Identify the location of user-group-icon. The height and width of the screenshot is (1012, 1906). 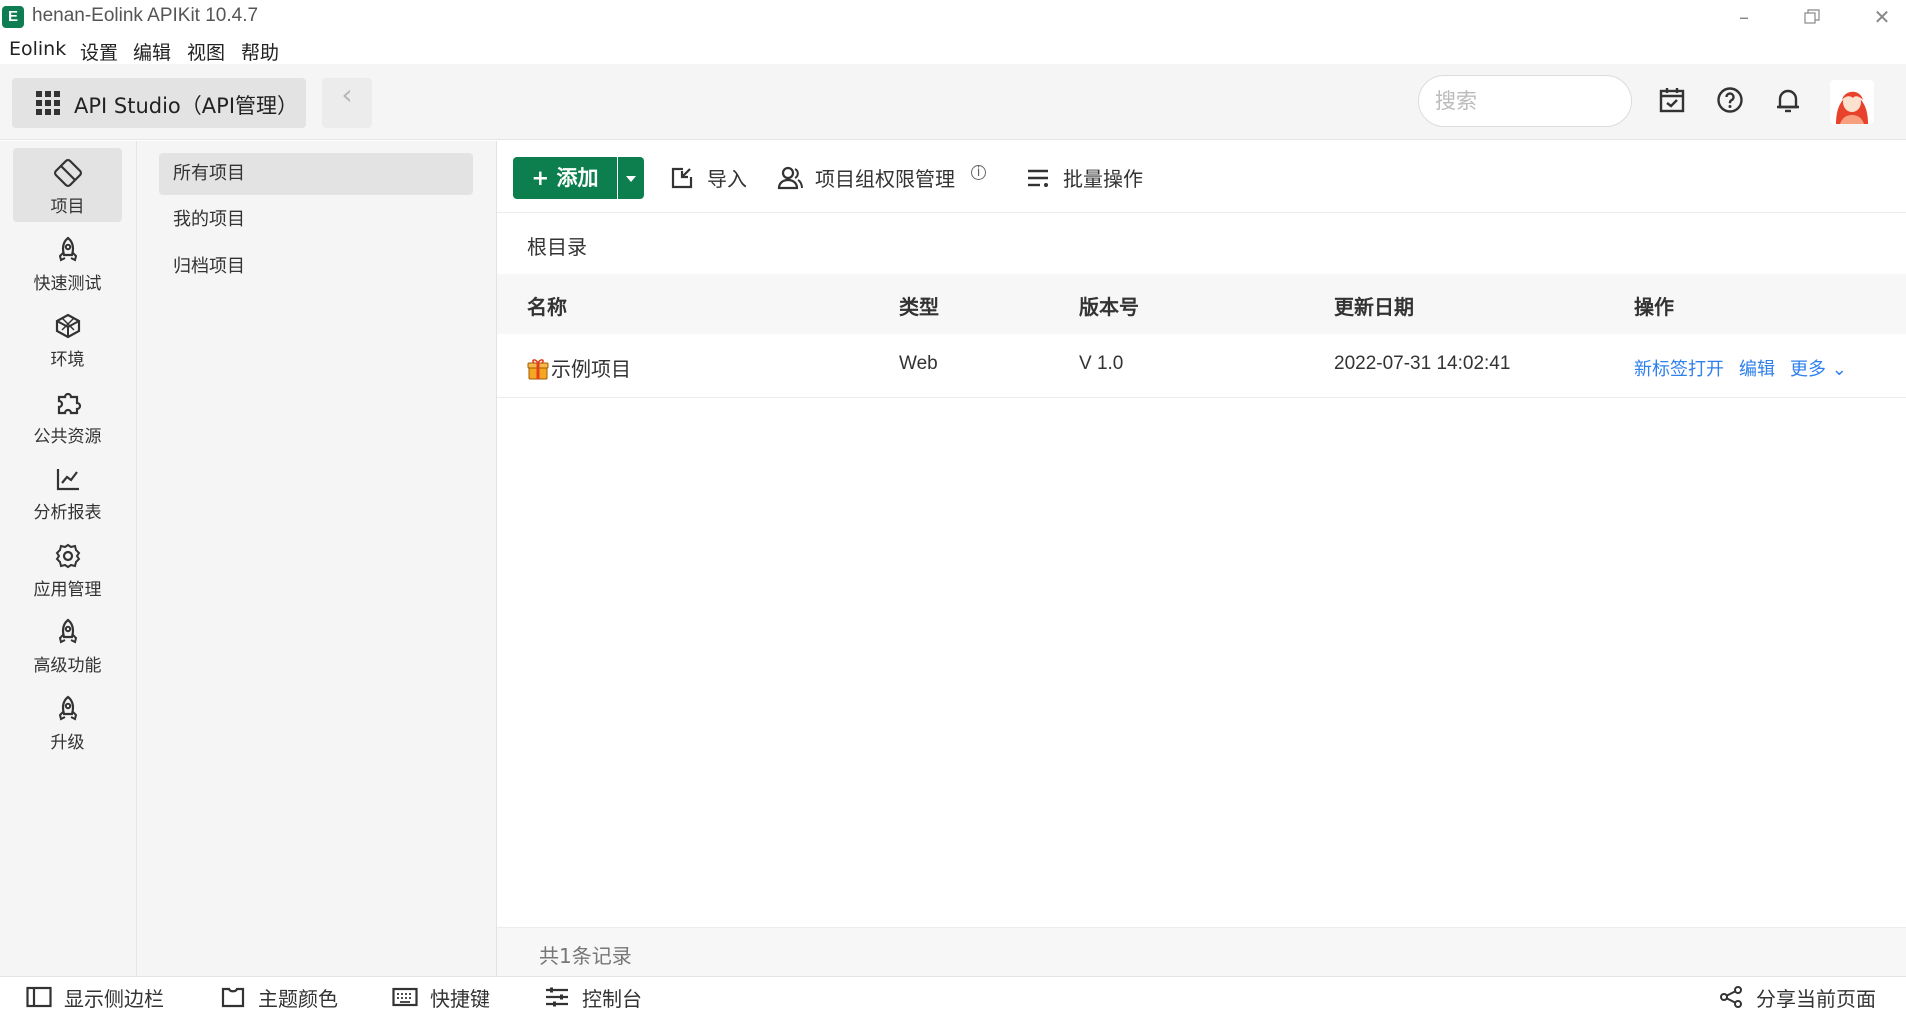
(790, 178).